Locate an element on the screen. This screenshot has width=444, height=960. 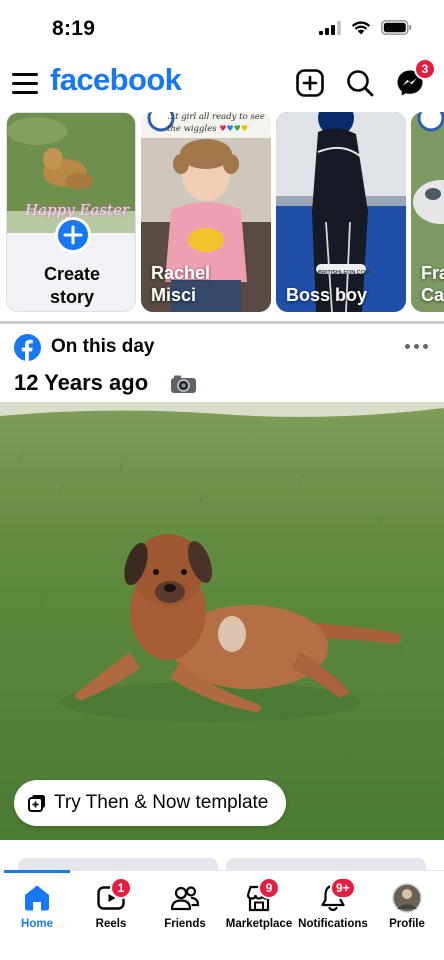
camera-icon is located at coordinates (183, 384).